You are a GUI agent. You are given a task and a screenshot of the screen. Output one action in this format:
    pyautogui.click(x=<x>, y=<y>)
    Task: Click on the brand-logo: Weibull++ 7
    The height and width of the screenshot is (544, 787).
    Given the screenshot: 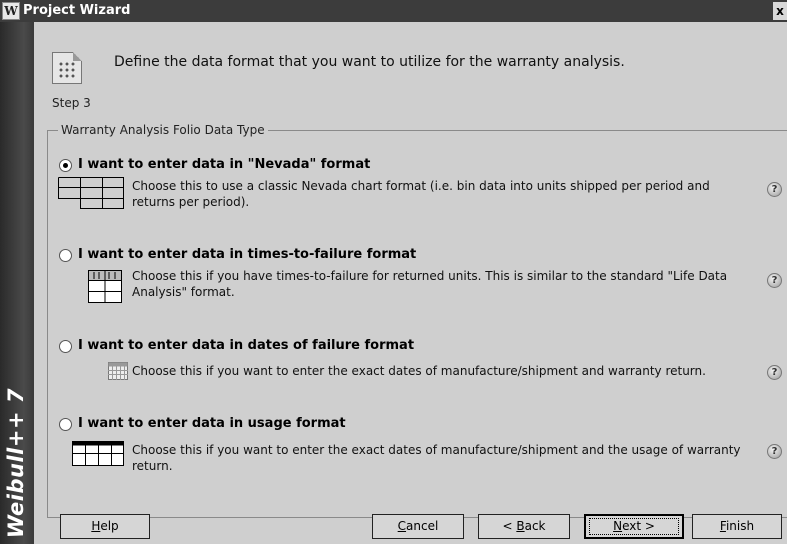 What is the action you would take?
    pyautogui.click(x=16, y=462)
    